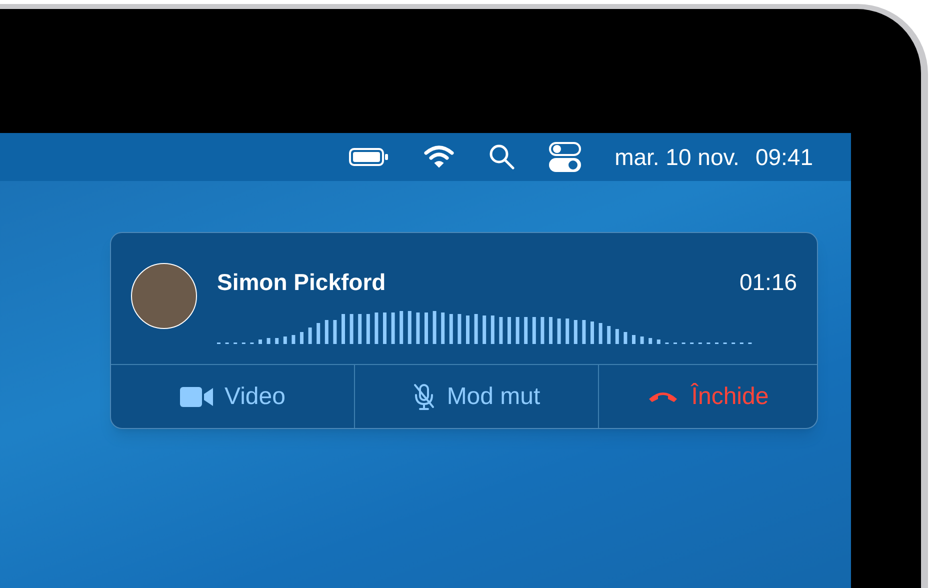  Describe the element at coordinates (233, 396) in the screenshot. I see `video-button: Video` at that location.